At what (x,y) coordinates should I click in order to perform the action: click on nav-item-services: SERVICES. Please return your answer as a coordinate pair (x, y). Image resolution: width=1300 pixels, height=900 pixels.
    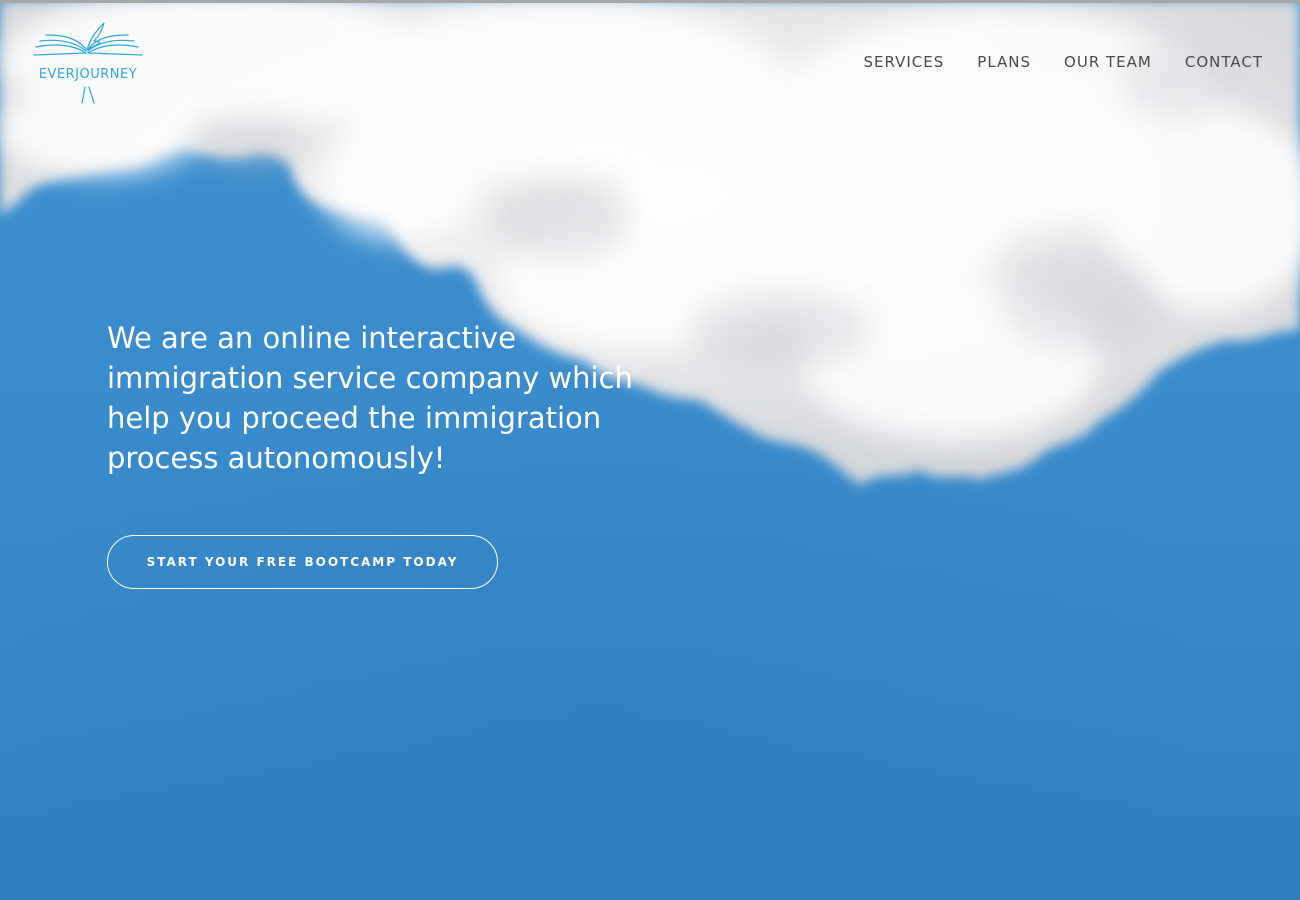
    Looking at the image, I should click on (904, 62).